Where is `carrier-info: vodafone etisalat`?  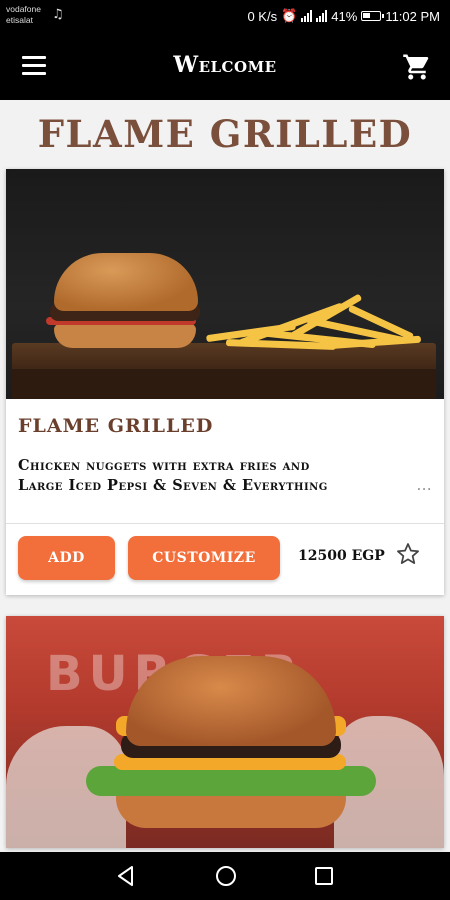 carrier-info: vodafone etisalat is located at coordinates (23, 15).